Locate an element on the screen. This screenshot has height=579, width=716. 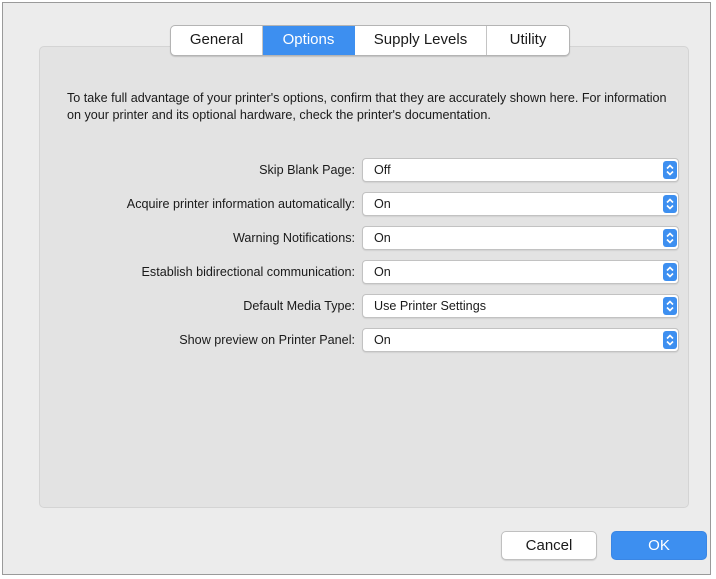
option-label: Skip Blank Page: is located at coordinates (307, 170).